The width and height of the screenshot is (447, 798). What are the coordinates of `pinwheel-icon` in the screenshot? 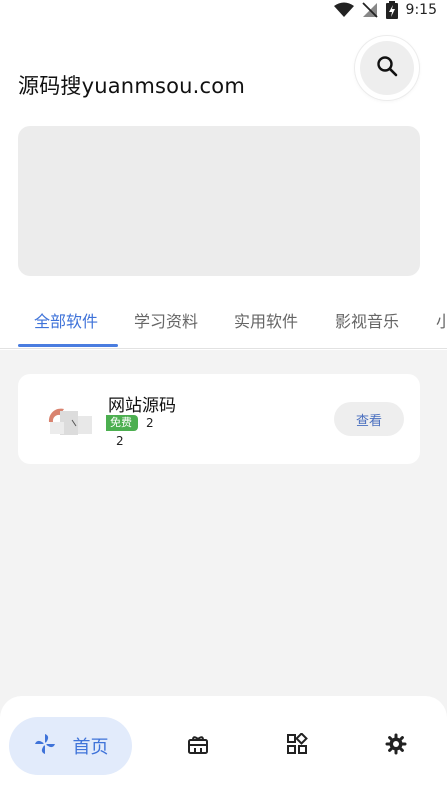 It's located at (45, 746).